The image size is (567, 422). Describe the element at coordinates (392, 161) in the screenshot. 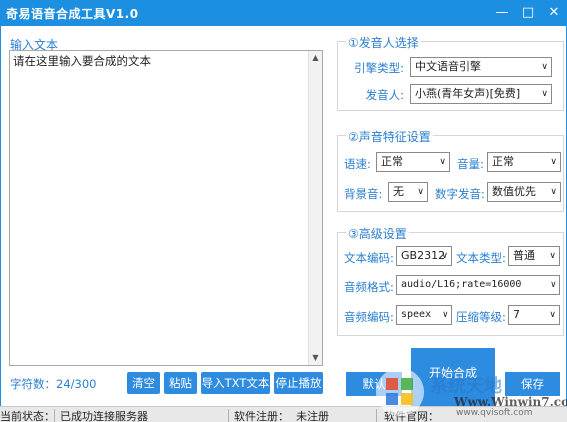

I see `speed-value: 正常` at that location.